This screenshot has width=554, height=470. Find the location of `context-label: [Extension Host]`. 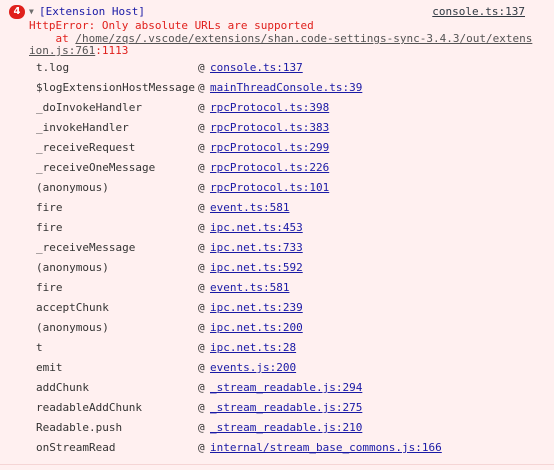

context-label: [Extension Host] is located at coordinates (92, 11).